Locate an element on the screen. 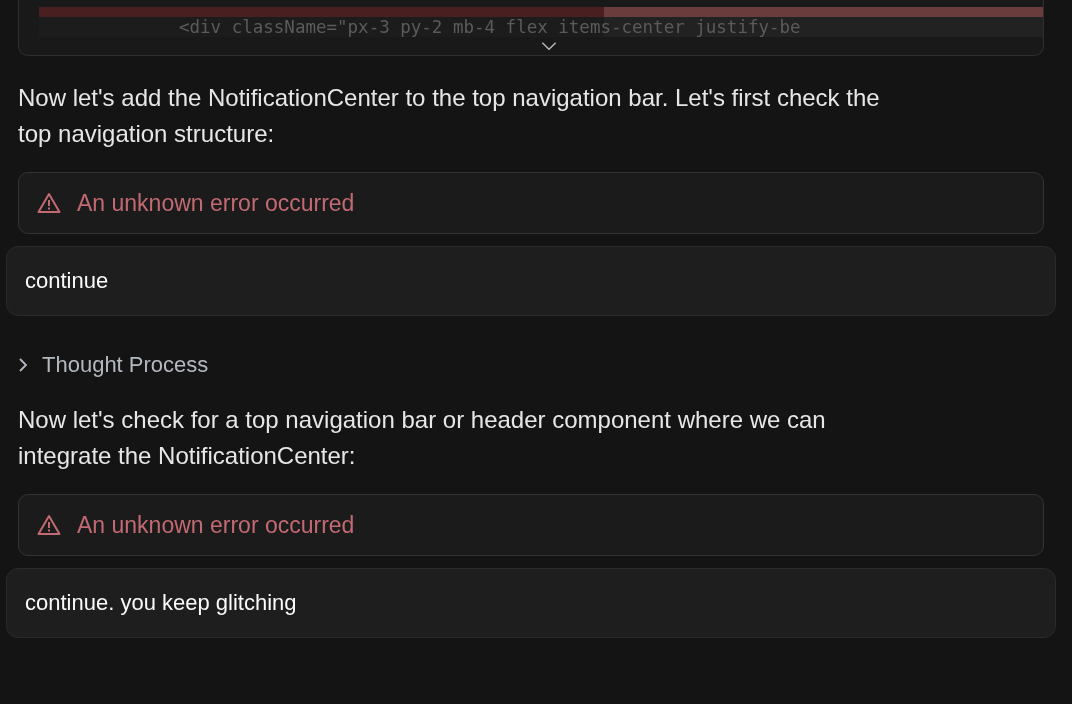  code-line: <div className="px-3 py-2 mb-4 flex items-center justify-be is located at coordinates (490, 27).